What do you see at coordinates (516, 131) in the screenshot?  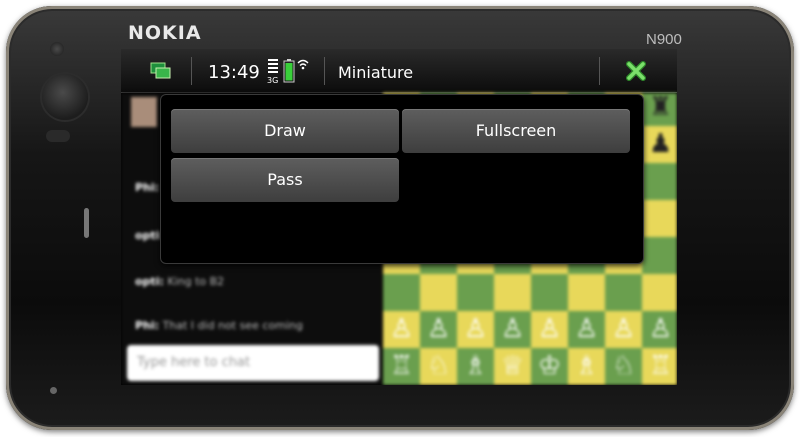 I see `fullscreen-button: Fullscreen` at bounding box center [516, 131].